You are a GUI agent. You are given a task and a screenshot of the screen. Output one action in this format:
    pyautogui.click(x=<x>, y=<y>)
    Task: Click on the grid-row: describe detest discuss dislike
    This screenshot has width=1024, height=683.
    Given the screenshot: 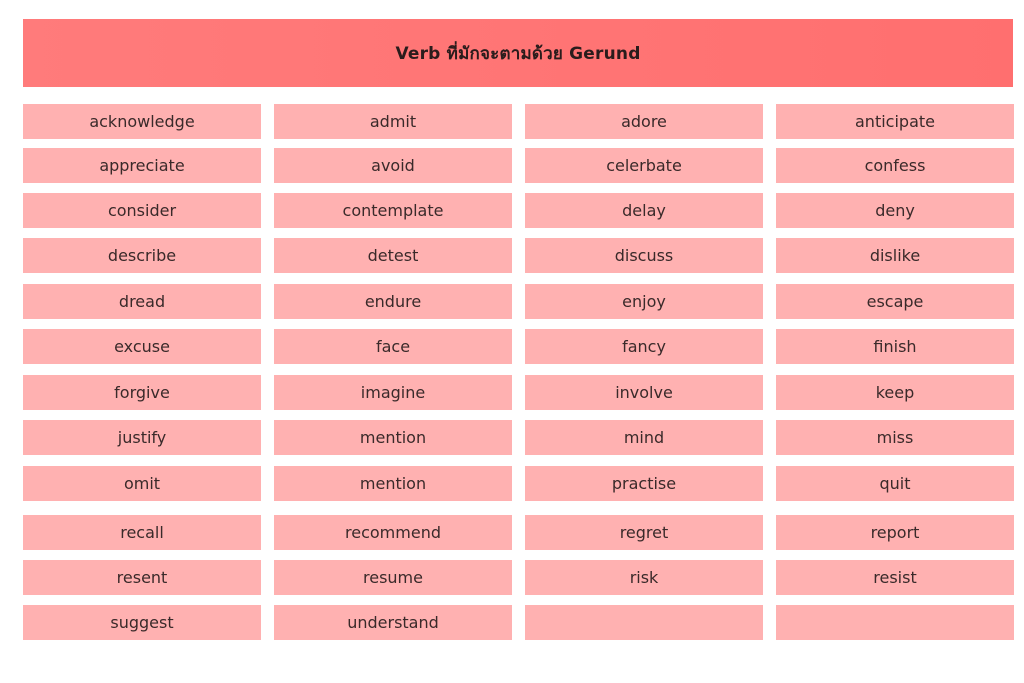 What is the action you would take?
    pyautogui.click(x=518, y=255)
    